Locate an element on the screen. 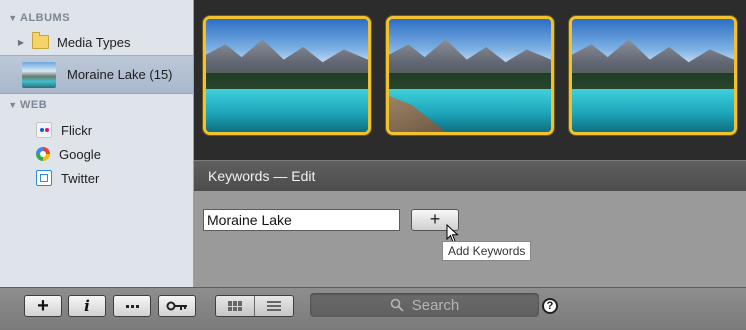  sidebar-item-media-types: ▶ Media Types is located at coordinates (96, 42).